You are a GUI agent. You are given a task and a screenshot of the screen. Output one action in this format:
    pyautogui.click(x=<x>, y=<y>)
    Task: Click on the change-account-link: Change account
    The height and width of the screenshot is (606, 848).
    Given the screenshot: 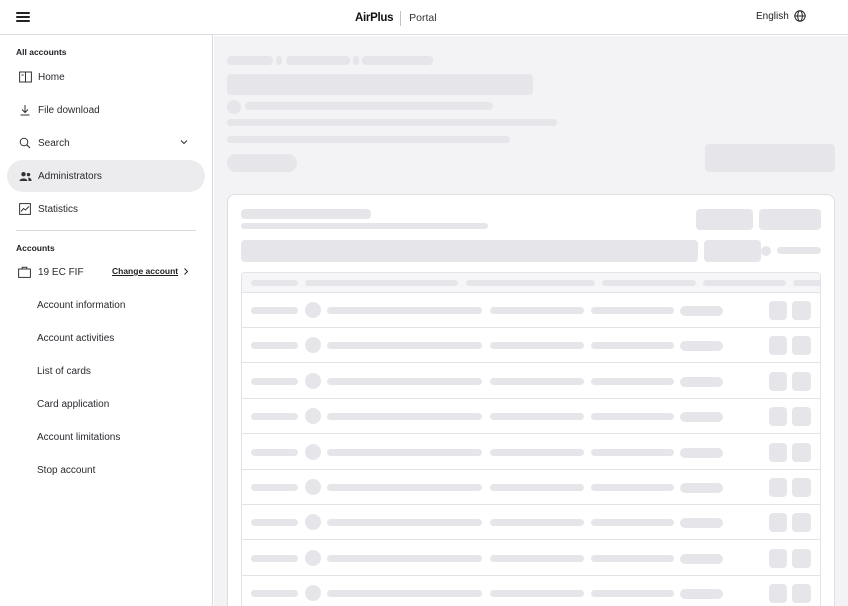 What is the action you would take?
    pyautogui.click(x=151, y=271)
    